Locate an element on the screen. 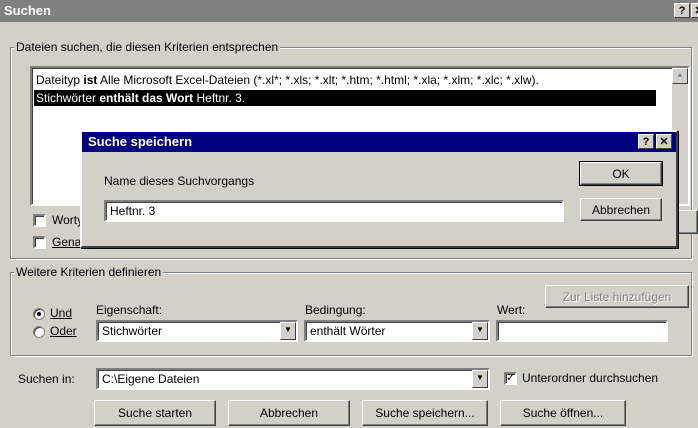 This screenshot has height=428, width=698. value-label: Wert: is located at coordinates (511, 310).